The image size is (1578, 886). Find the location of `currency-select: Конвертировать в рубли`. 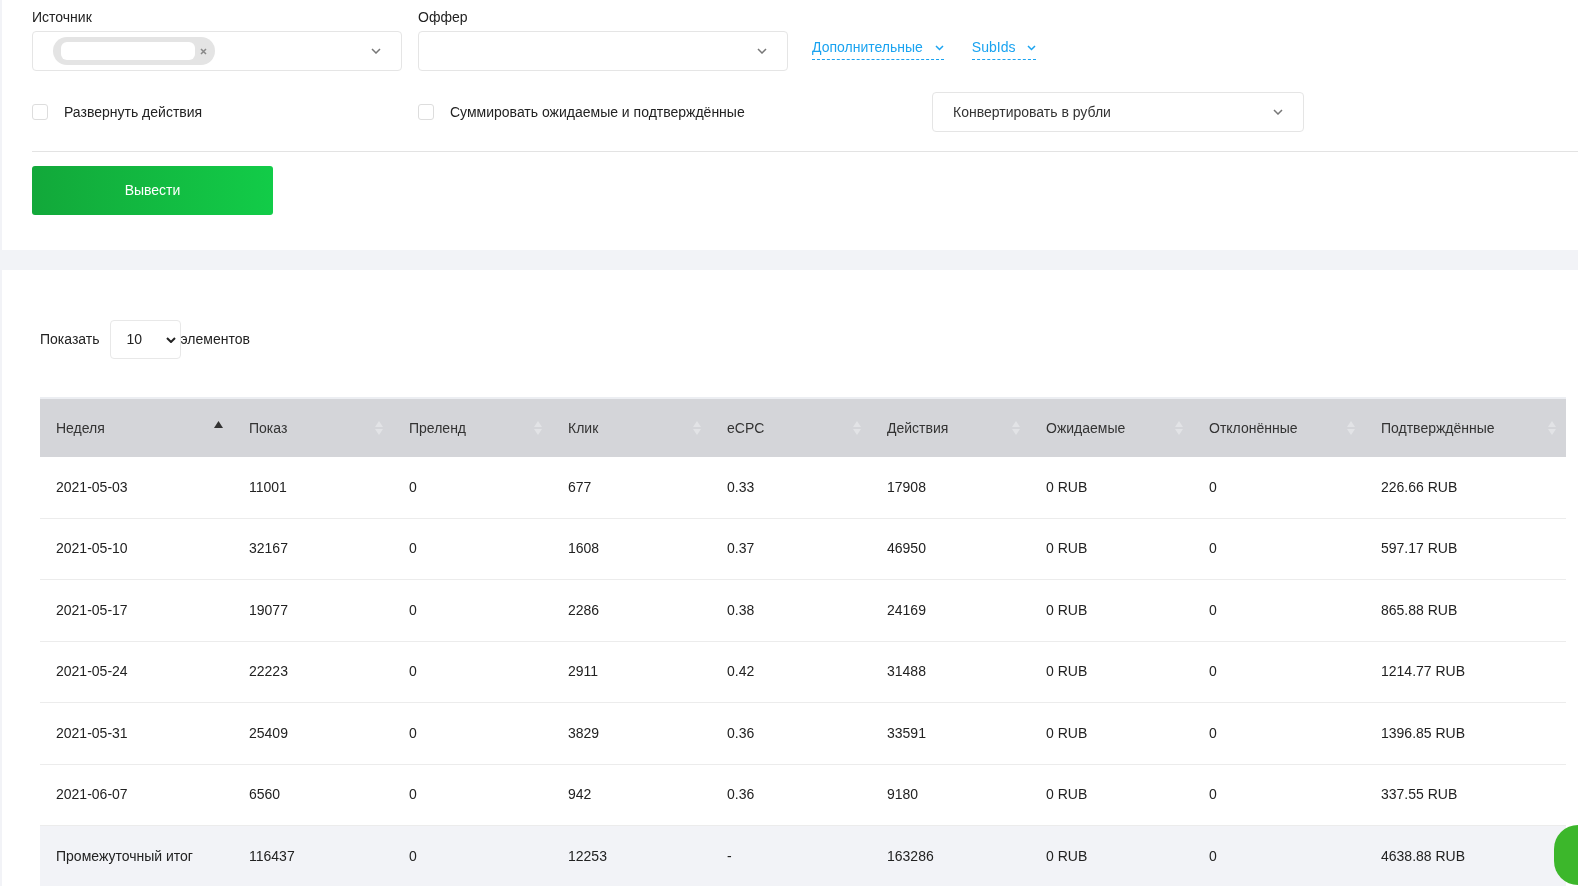

currency-select: Конвертировать в рубли is located at coordinates (1118, 112).